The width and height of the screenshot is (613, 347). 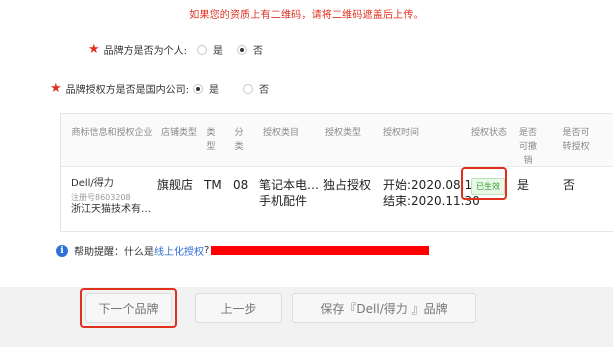 What do you see at coordinates (283, 201) in the screenshot?
I see `category-line2: 手机配件` at bounding box center [283, 201].